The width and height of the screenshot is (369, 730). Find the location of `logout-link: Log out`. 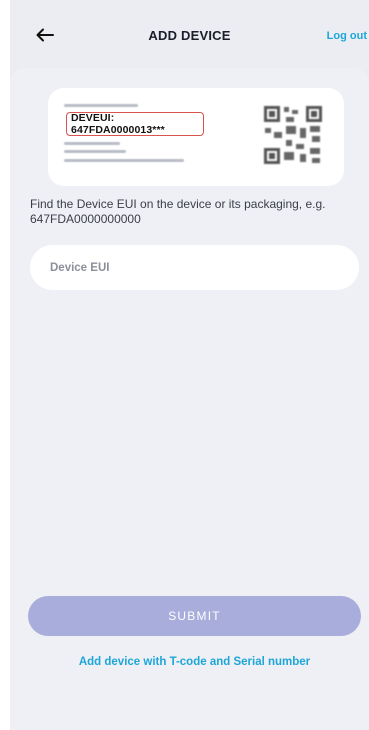

logout-link: Log out is located at coordinates (347, 36).